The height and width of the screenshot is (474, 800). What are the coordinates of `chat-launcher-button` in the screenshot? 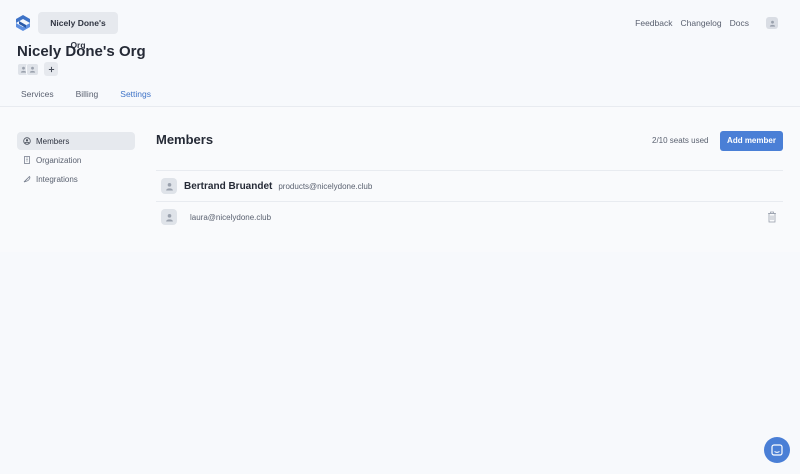 It's located at (777, 450).